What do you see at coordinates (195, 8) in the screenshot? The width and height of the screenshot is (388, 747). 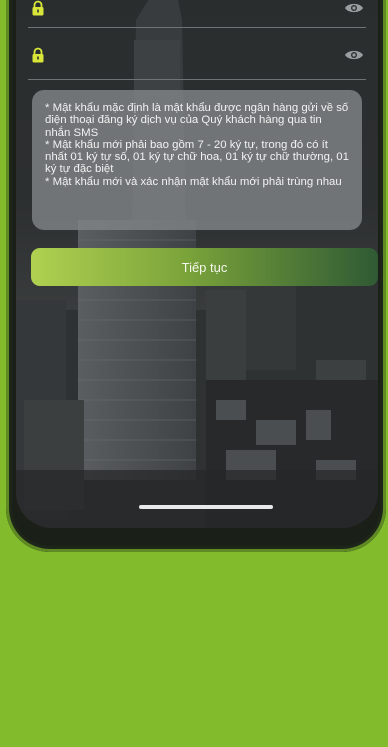 I see `new-password-input` at bounding box center [195, 8].